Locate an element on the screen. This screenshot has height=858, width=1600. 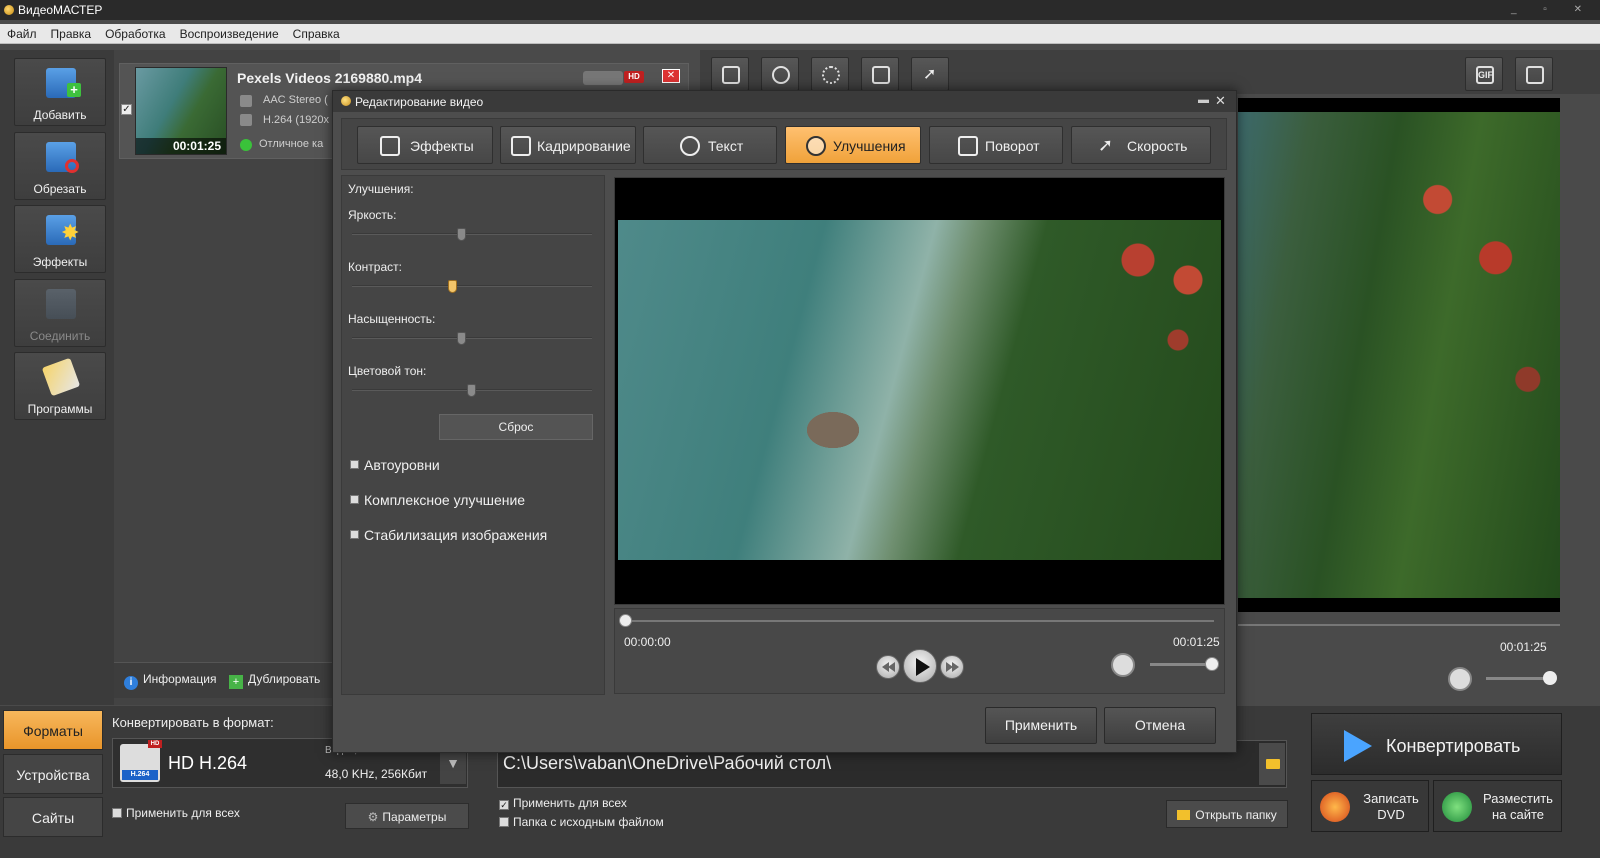
apply-all-format-checkbox: Применить для всех is located at coordinates (176, 813).